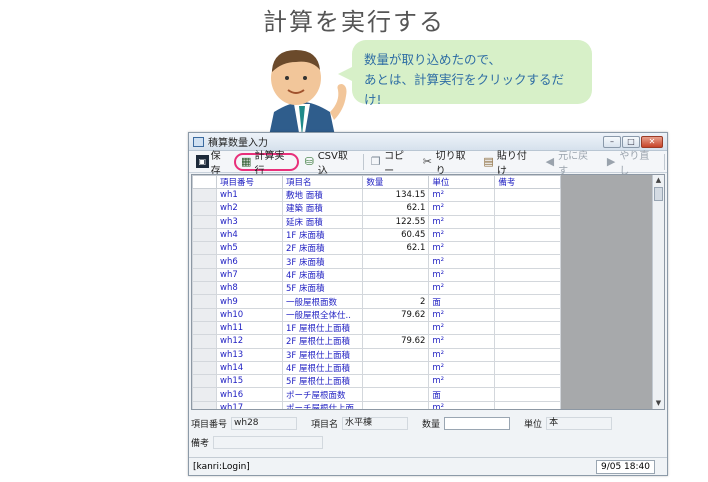 This screenshot has height=482, width=708. Describe the element at coordinates (249, 195) in the screenshot. I see `cell-code: wh1` at that location.